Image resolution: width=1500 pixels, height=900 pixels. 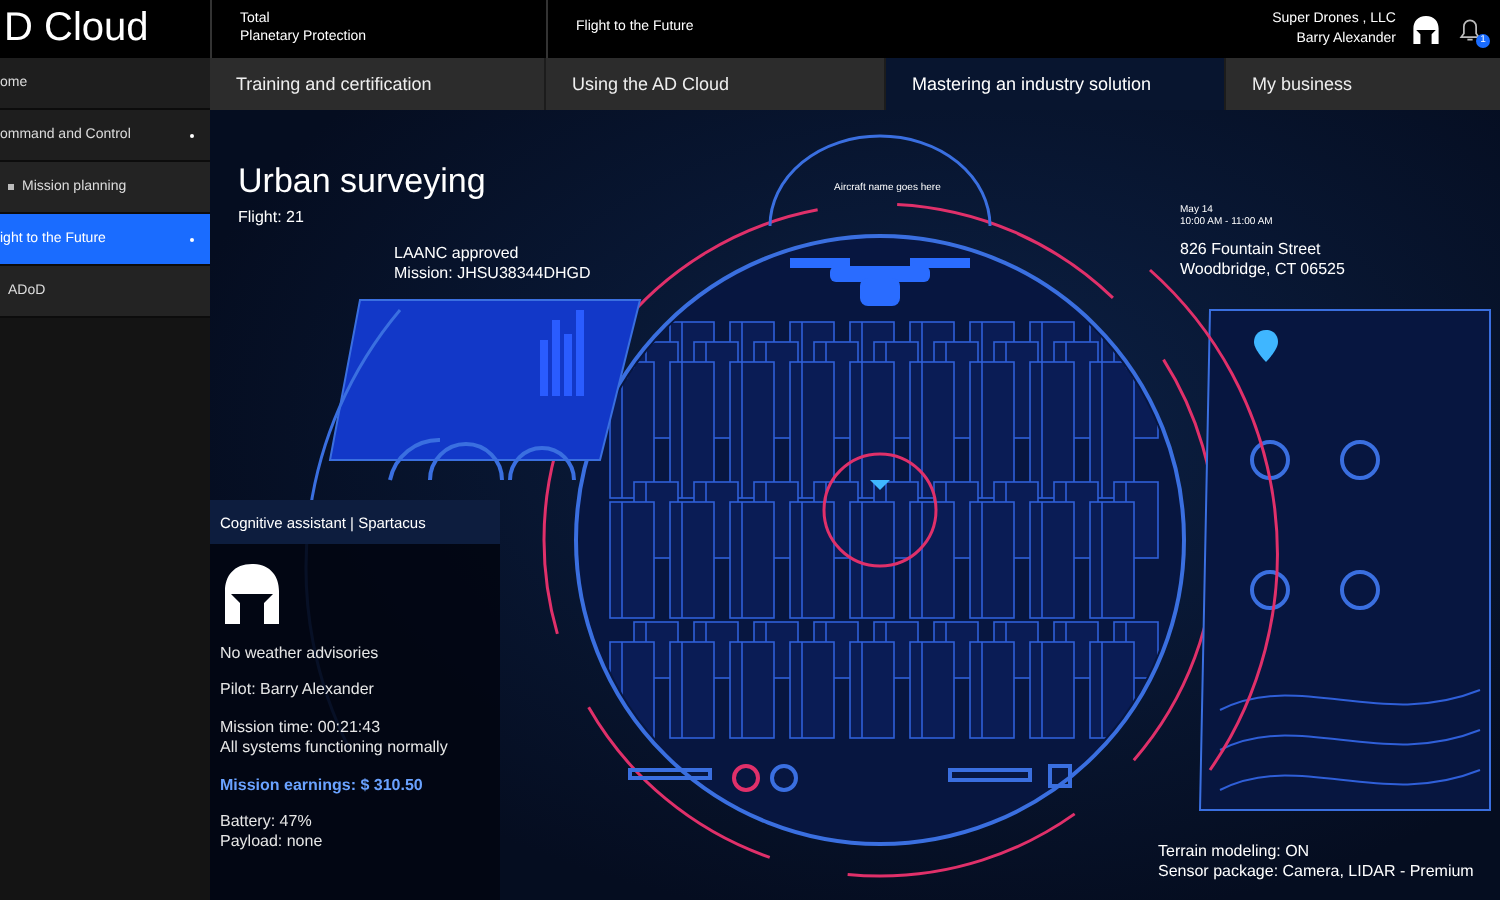 What do you see at coordinates (76, 29) in the screenshot?
I see `app-logo: D Cloud` at bounding box center [76, 29].